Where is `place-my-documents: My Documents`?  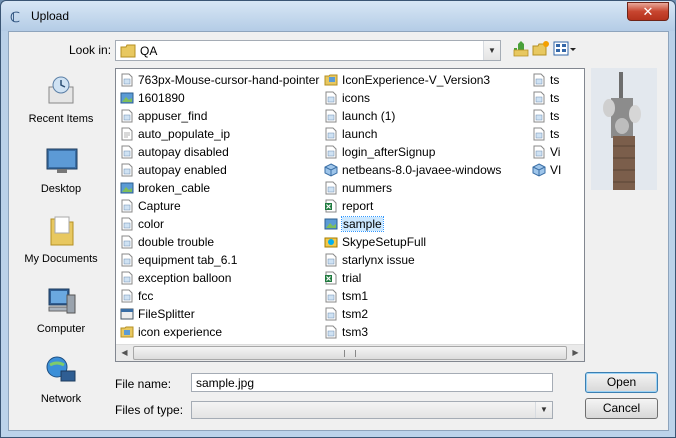 place-my-documents: My Documents is located at coordinates (61, 242).